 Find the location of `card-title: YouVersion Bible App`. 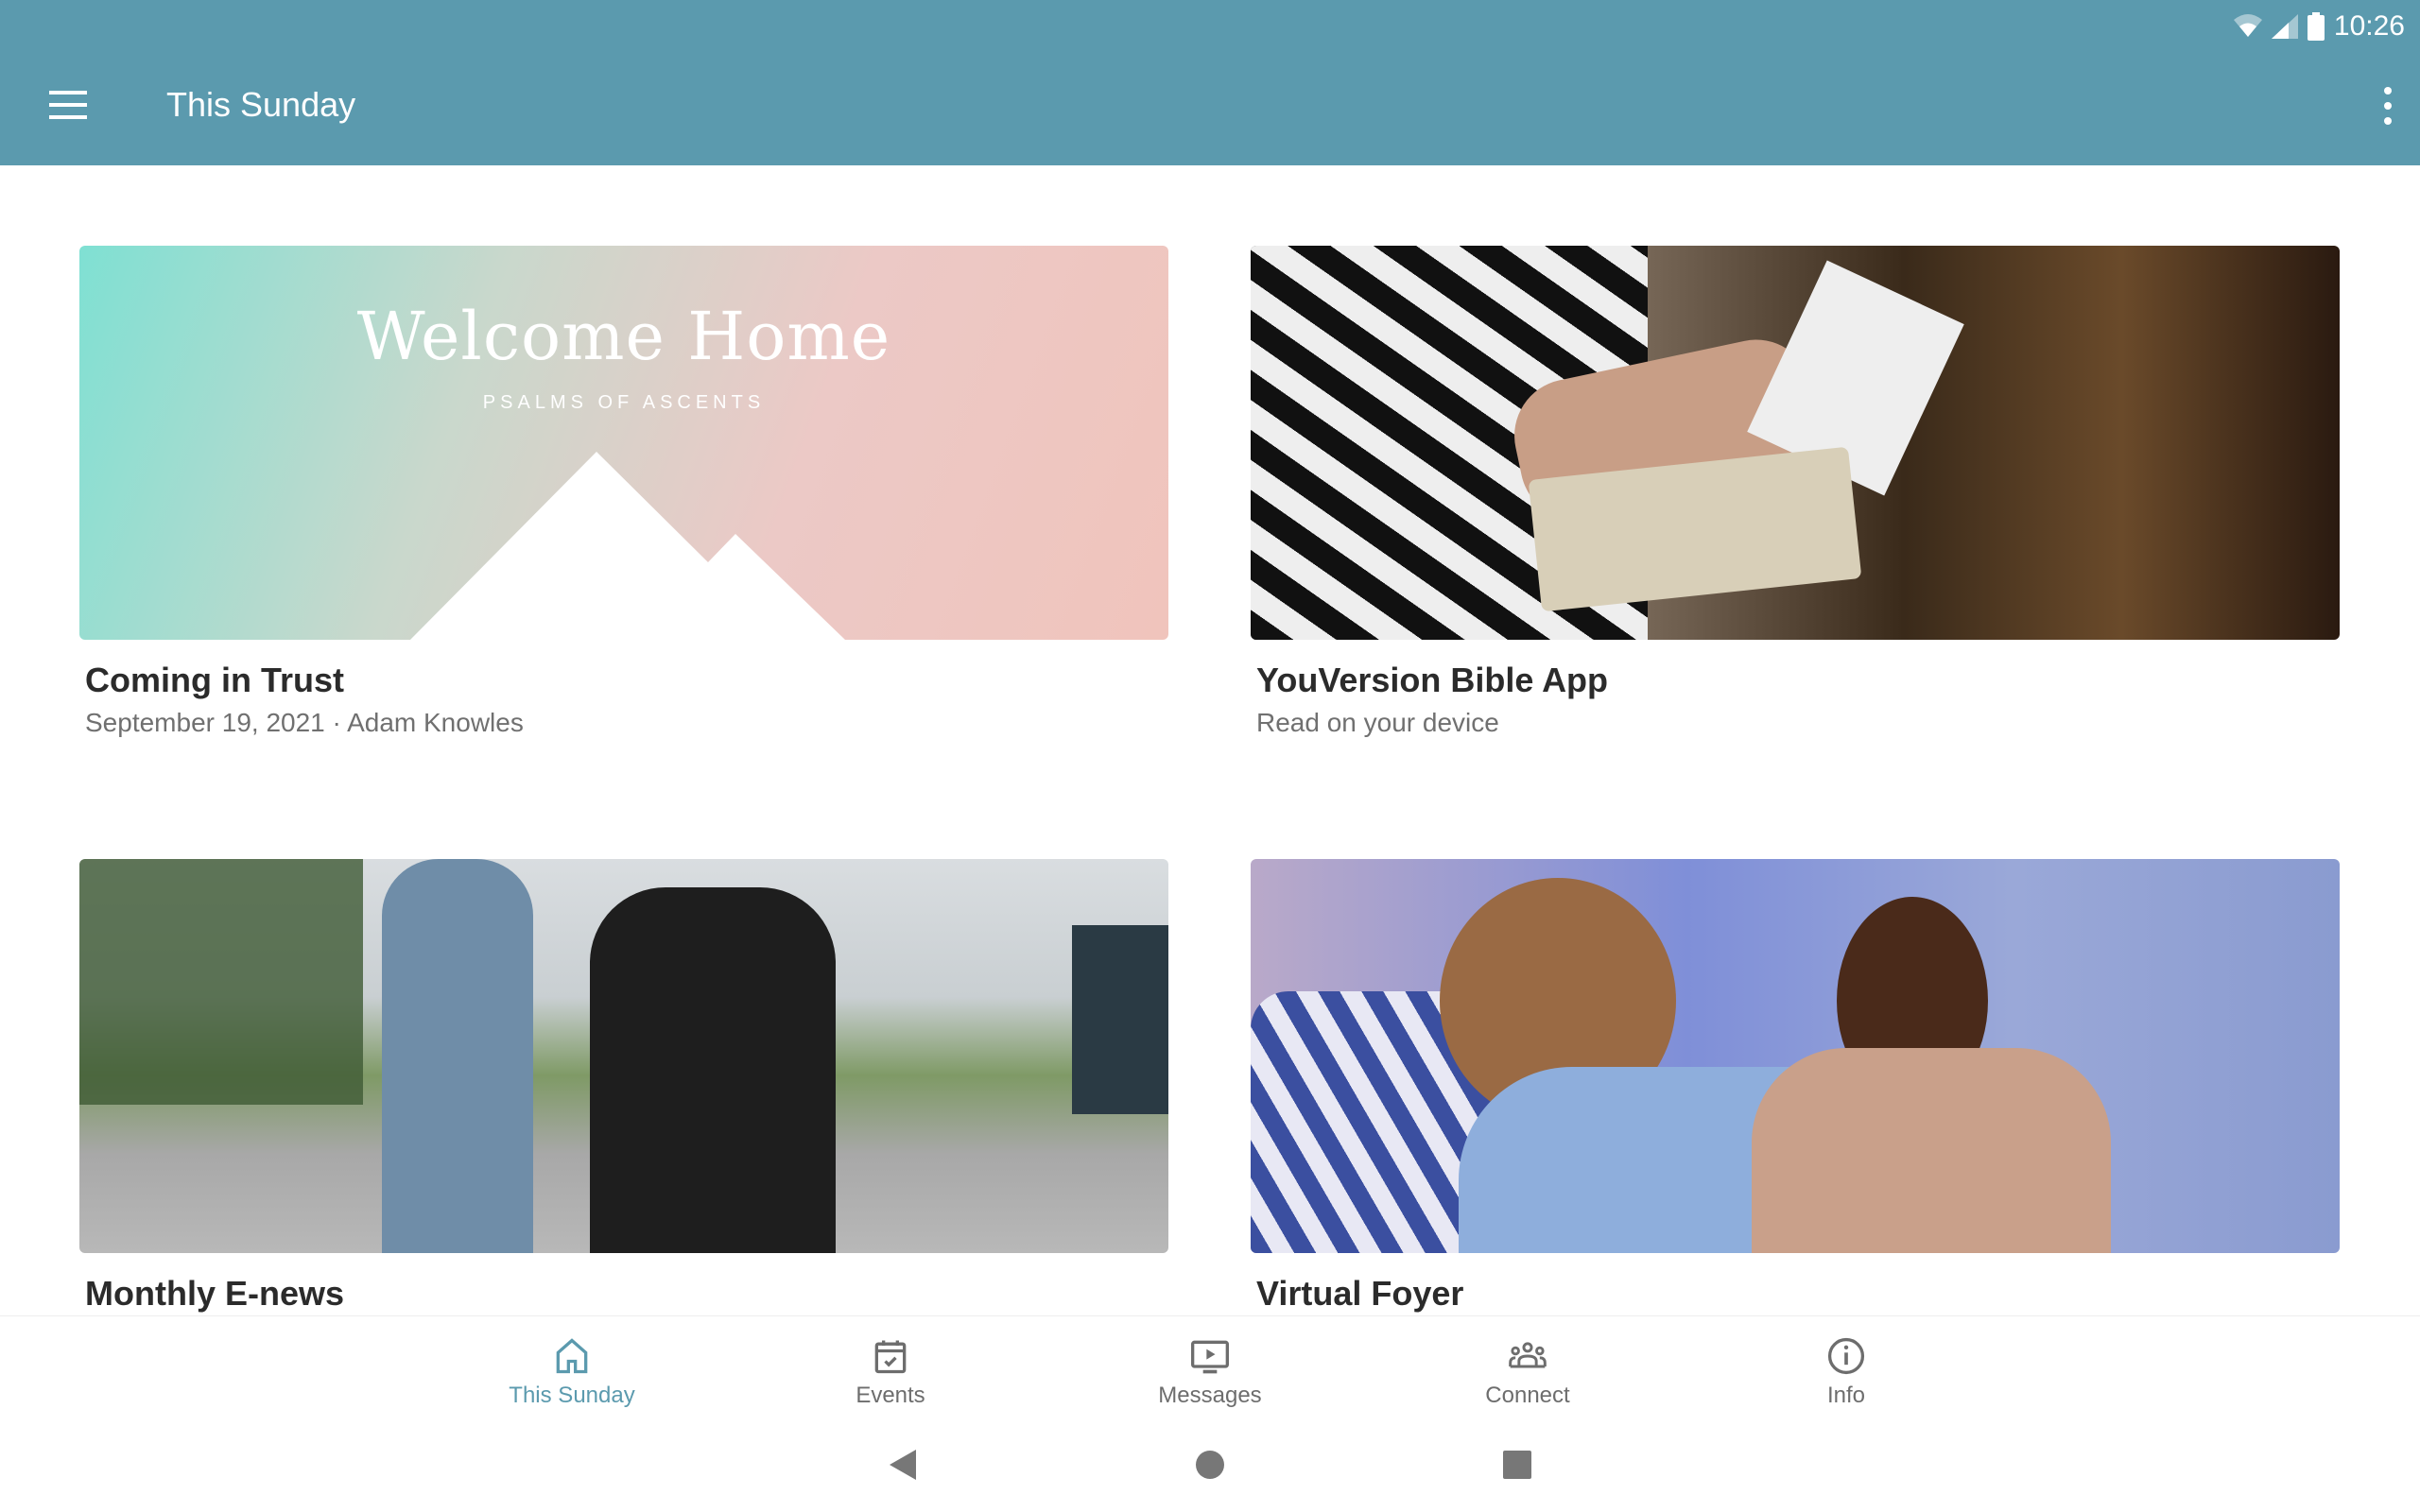

card-title: YouVersion Bible App is located at coordinates (1432, 680).